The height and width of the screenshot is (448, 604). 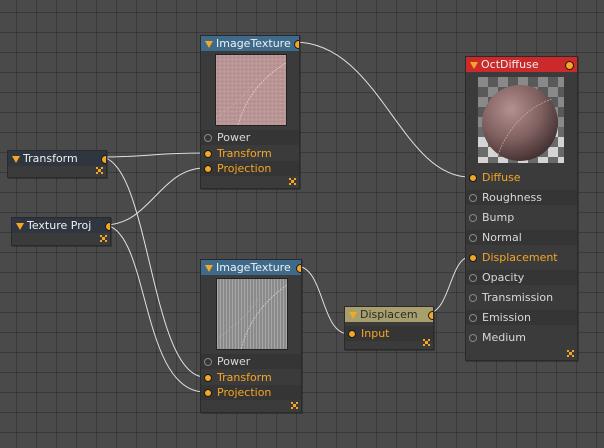 What do you see at coordinates (430, 315) in the screenshot?
I see `displacement-output-port` at bounding box center [430, 315].